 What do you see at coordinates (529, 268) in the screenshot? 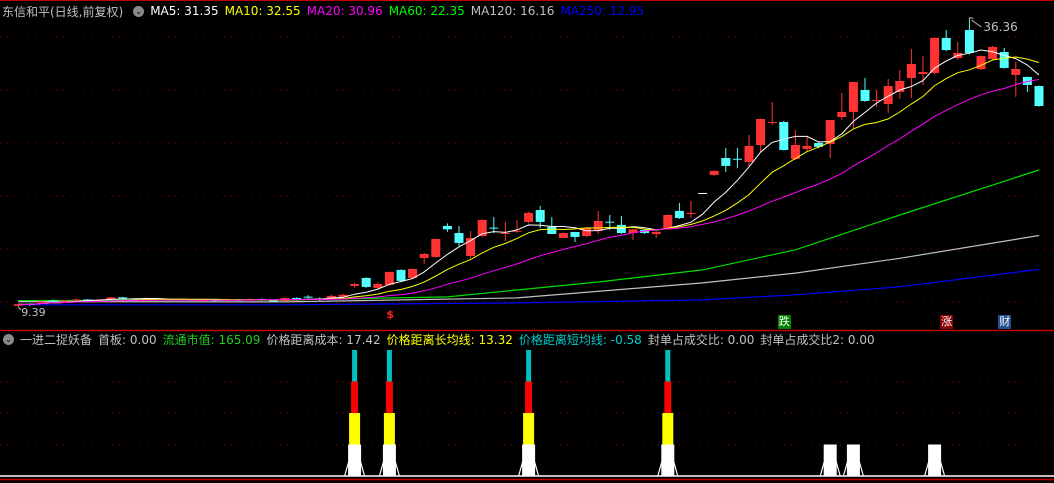
I see `ma-line-ma120` at bounding box center [529, 268].